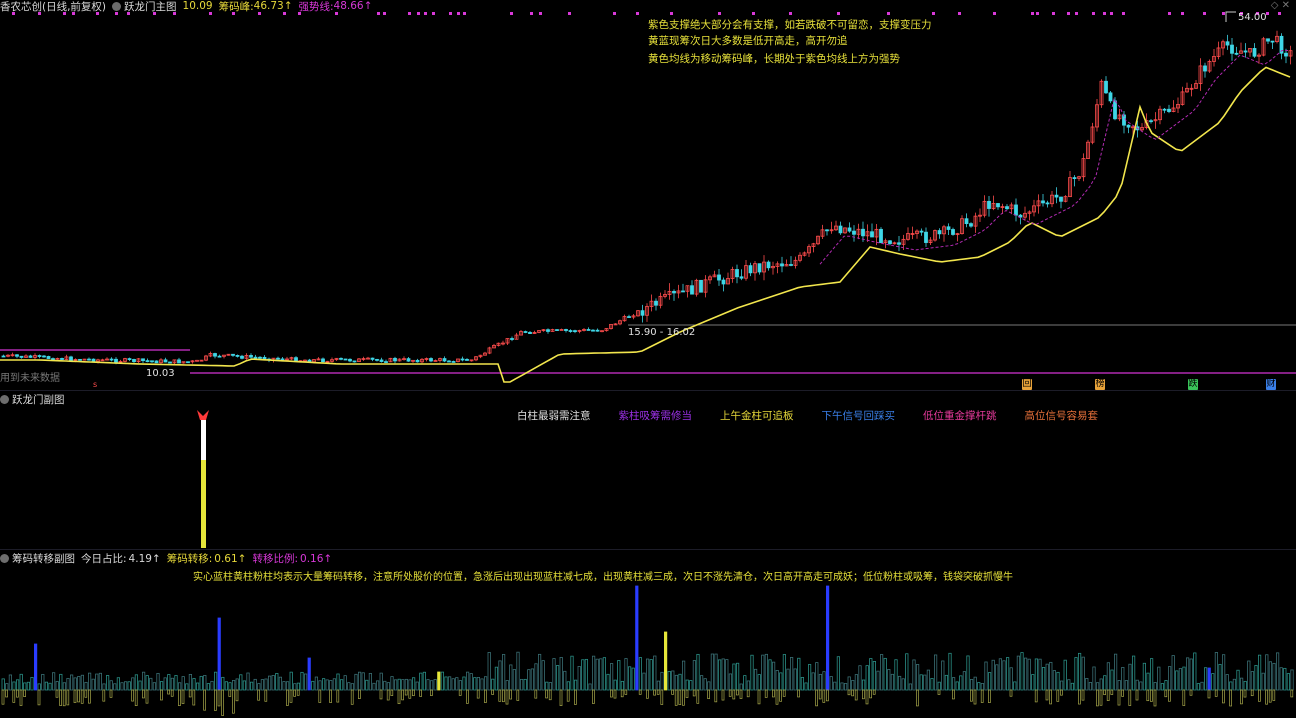 The width and height of the screenshot is (1296, 718). Describe the element at coordinates (1193, 384) in the screenshot. I see `event-tag: 跌` at that location.